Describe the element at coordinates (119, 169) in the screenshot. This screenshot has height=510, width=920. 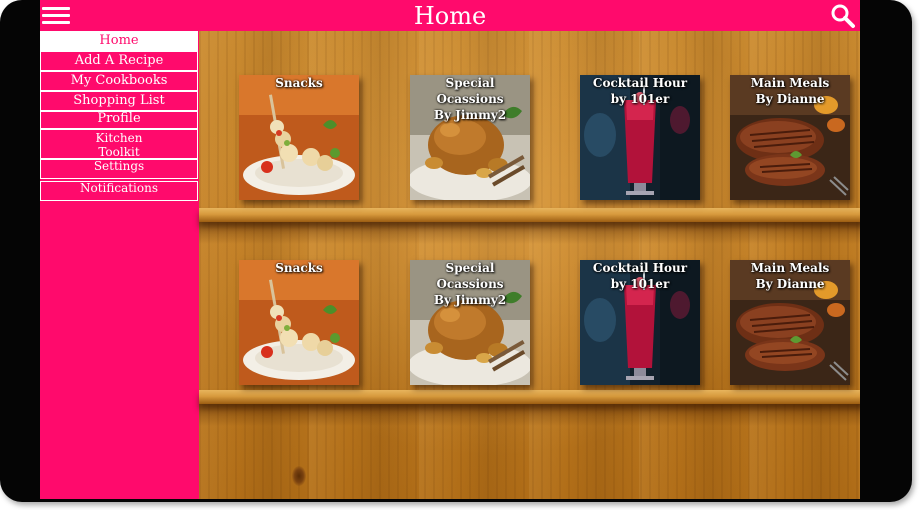
I see `sidebar-item-settings: Settings` at that location.